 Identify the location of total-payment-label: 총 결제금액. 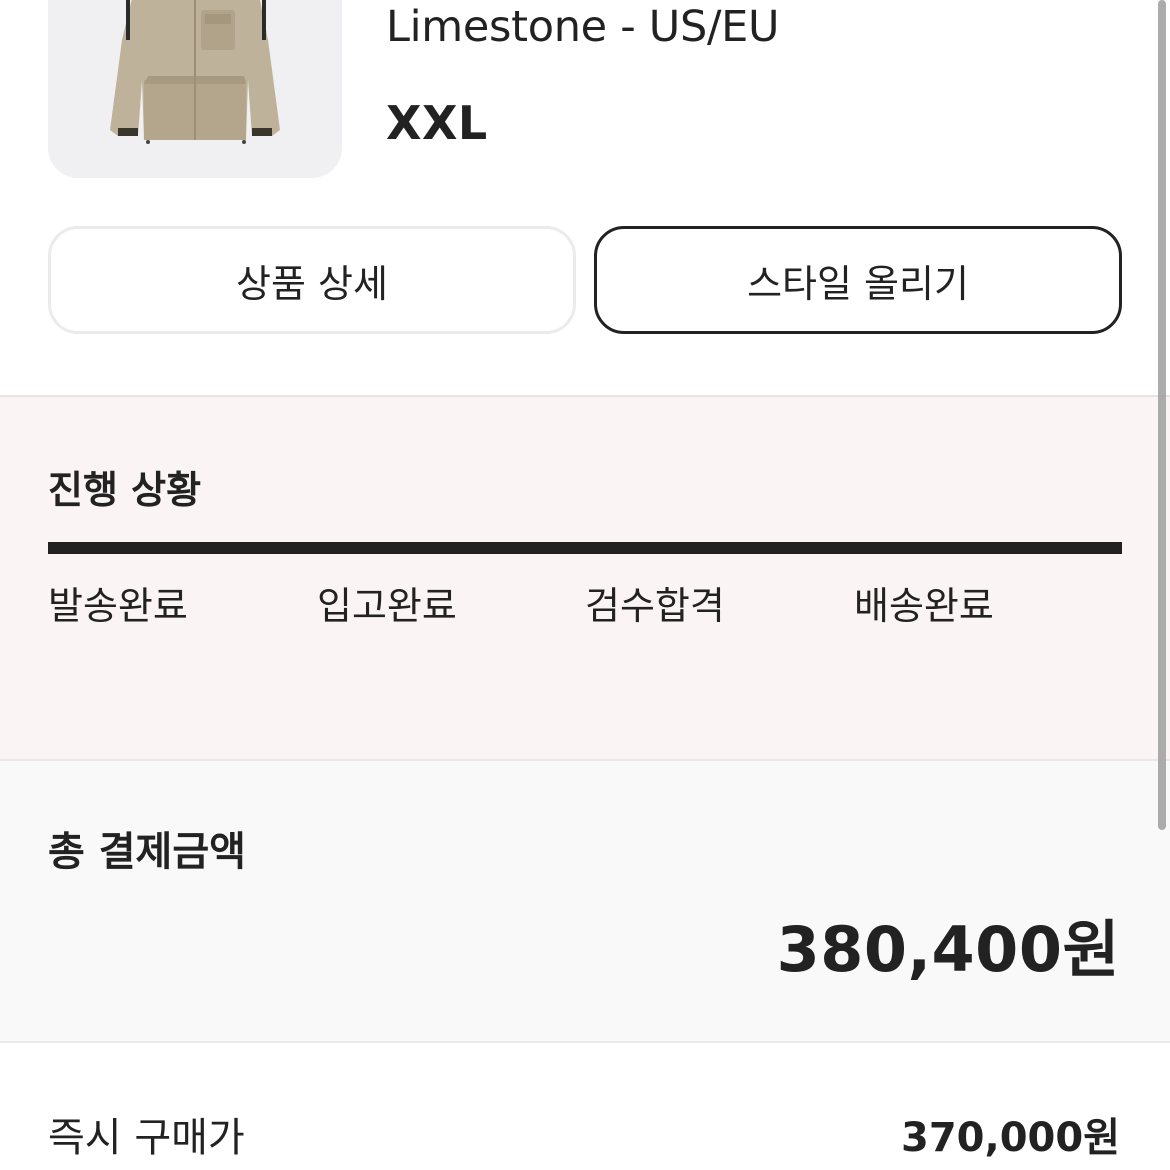
(147, 852).